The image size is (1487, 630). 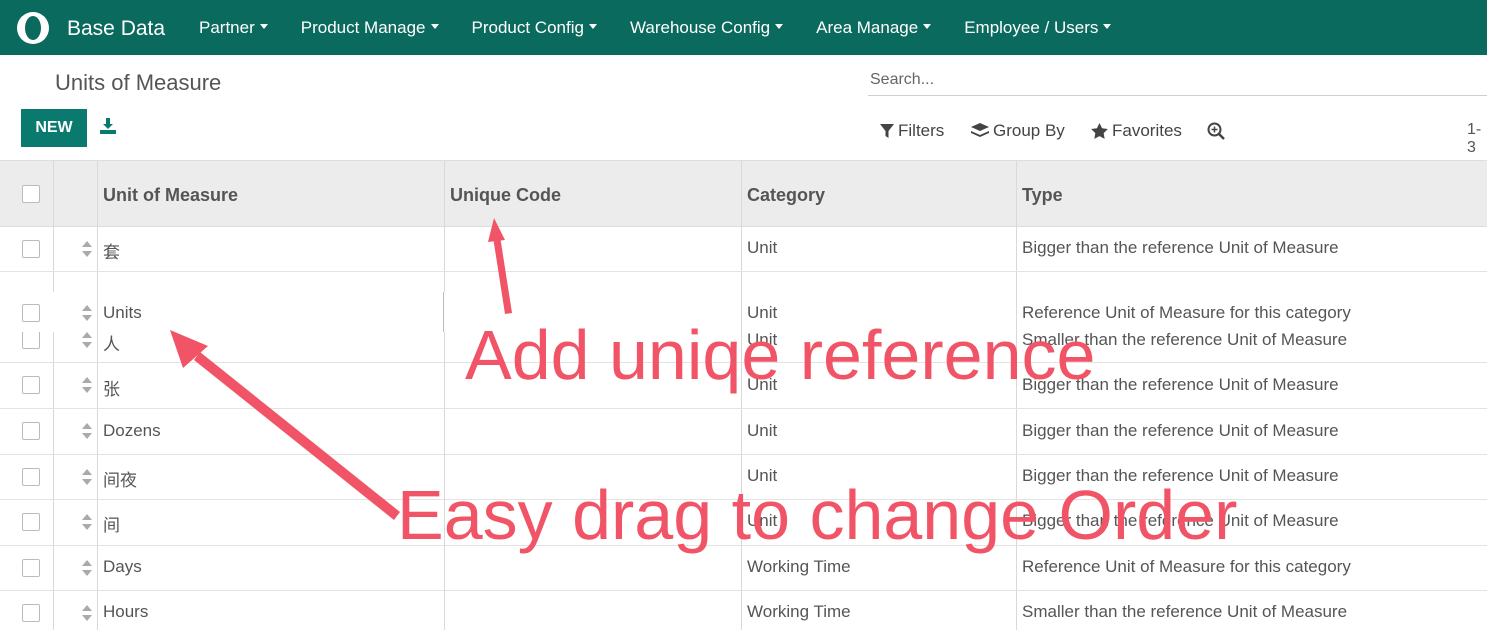 I want to click on download-icon, so click(x=108, y=126).